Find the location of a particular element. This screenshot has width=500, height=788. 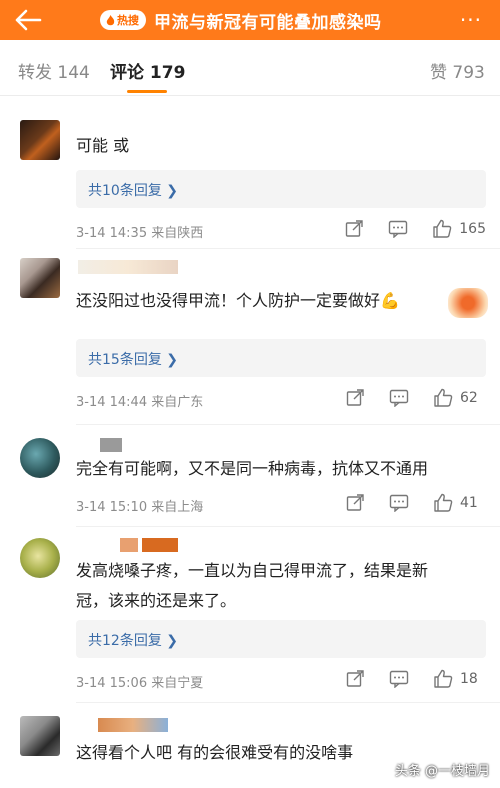

sticker-emoji is located at coordinates (468, 303).